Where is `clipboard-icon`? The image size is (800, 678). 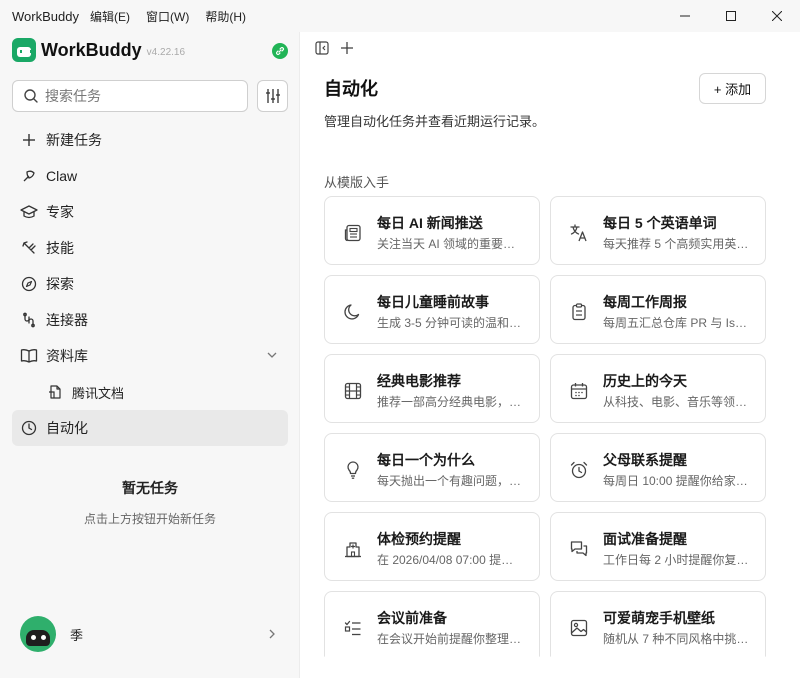
clipboard-icon is located at coordinates (579, 312).